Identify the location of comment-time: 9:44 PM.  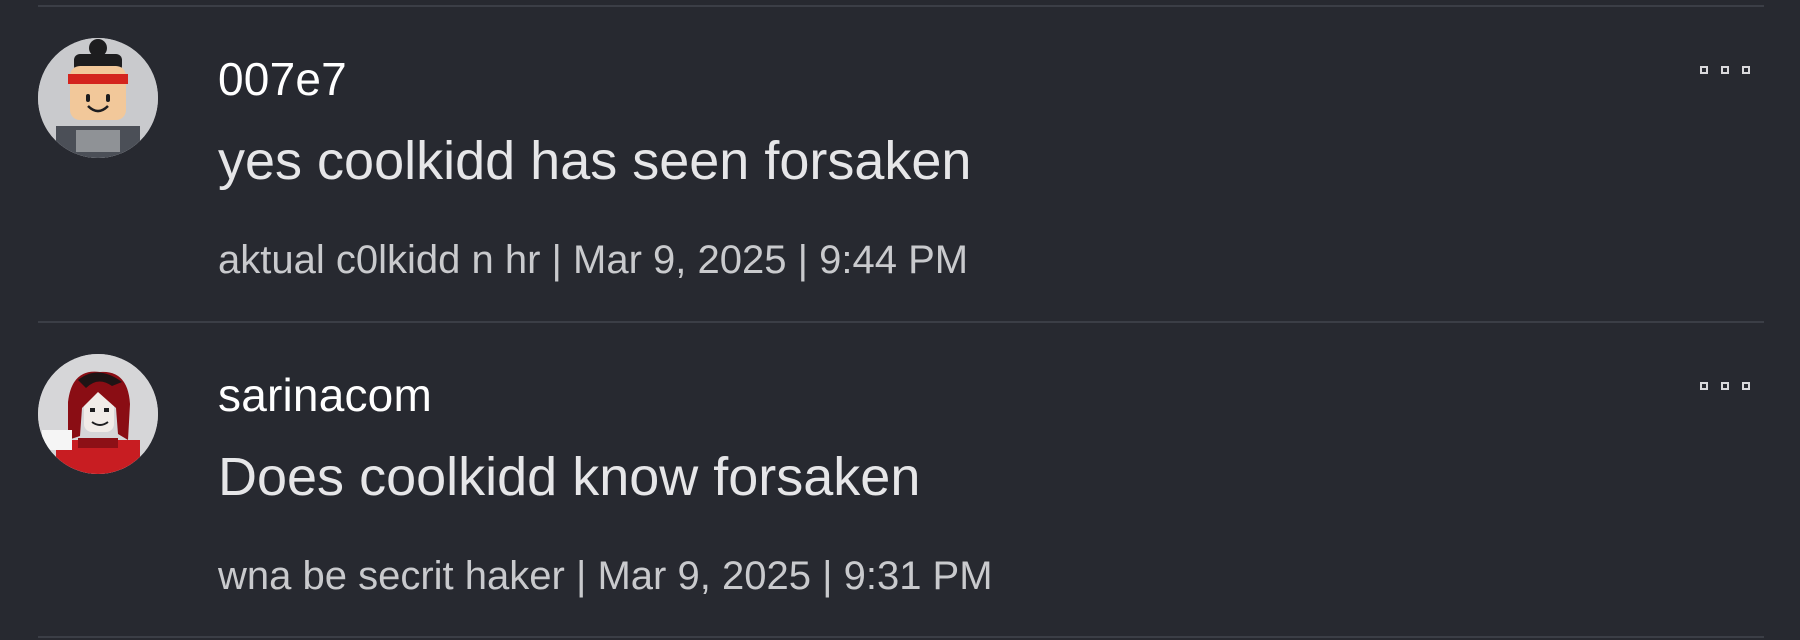
(894, 260).